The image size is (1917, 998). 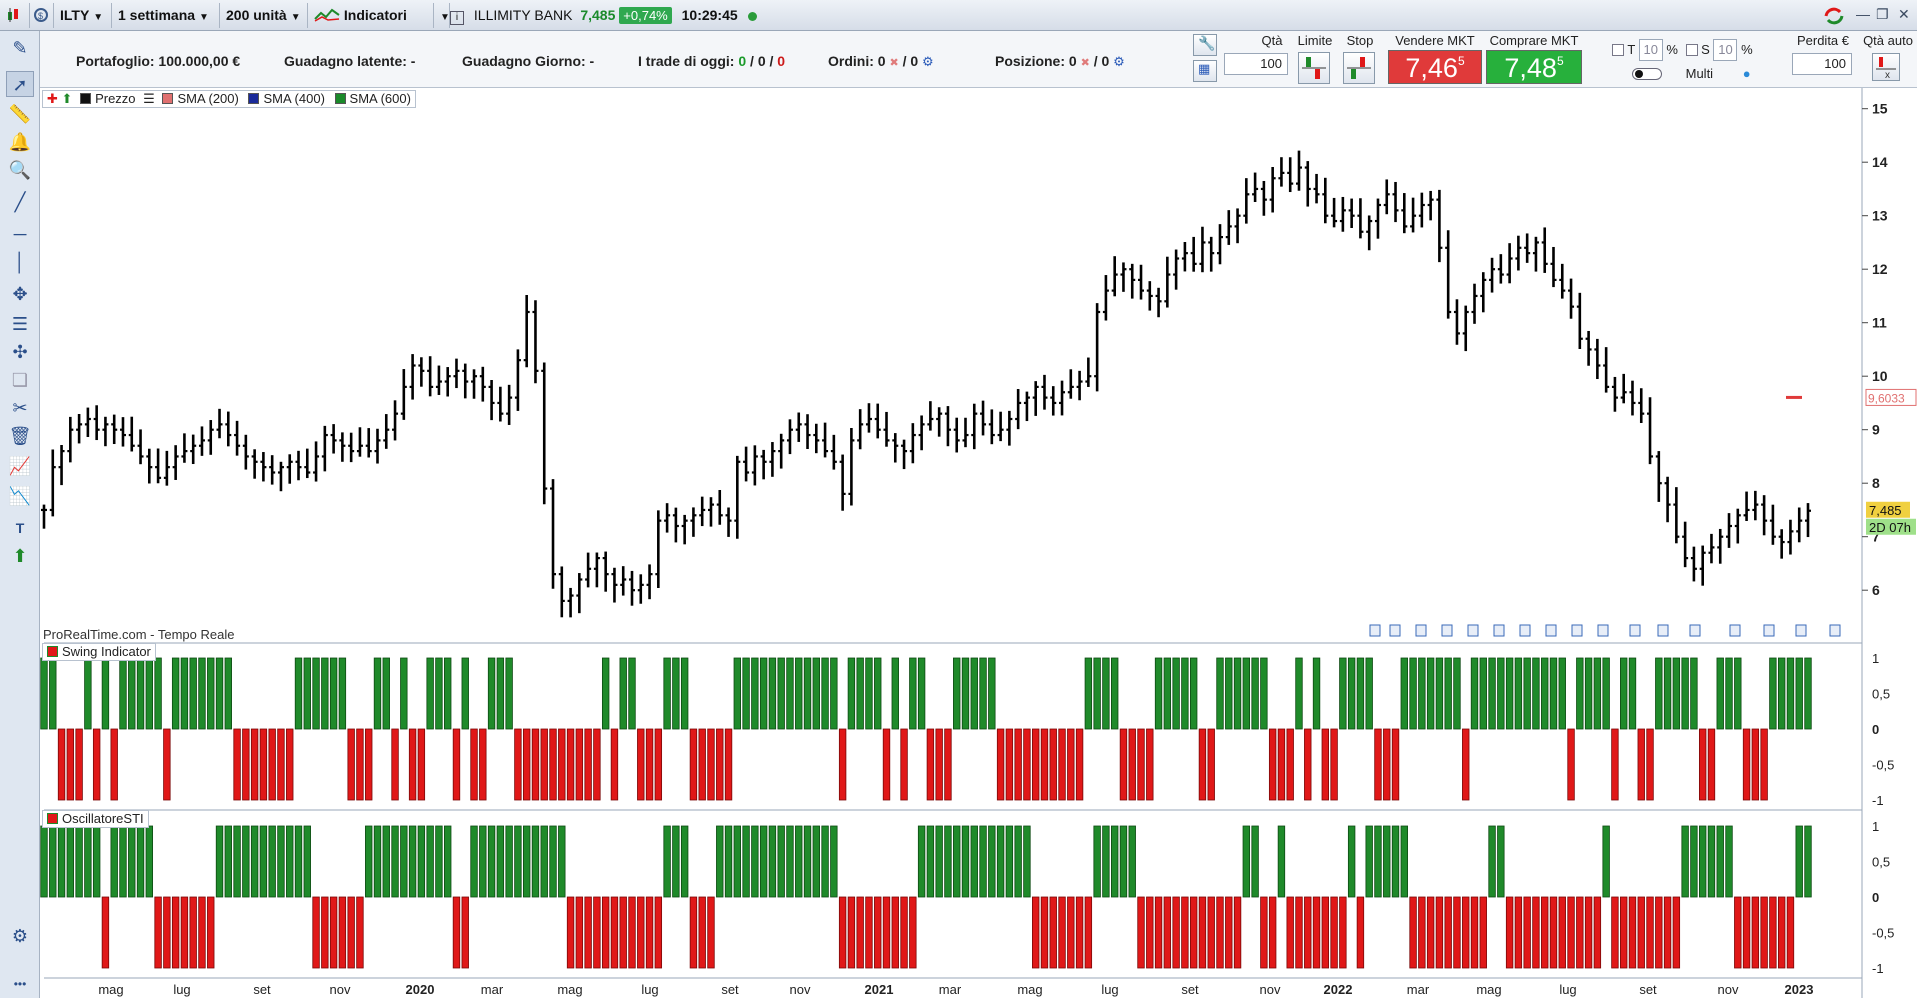 I want to click on info-icon: i, so click(x=457, y=18).